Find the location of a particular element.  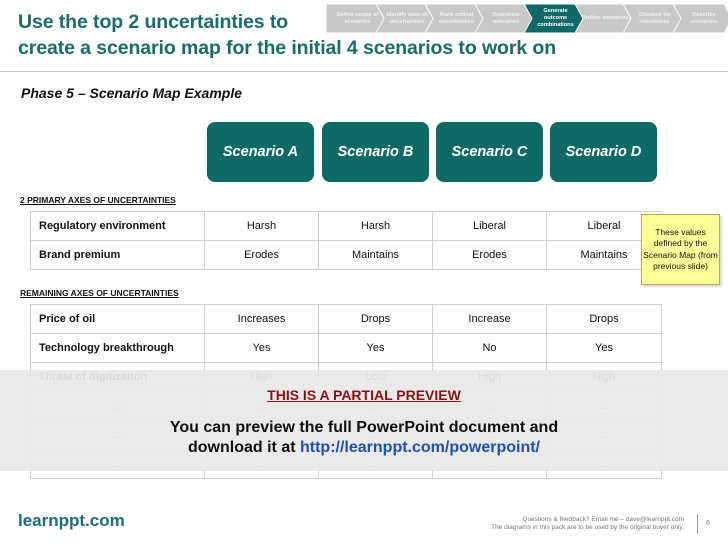

title-divider is located at coordinates (364, 71).